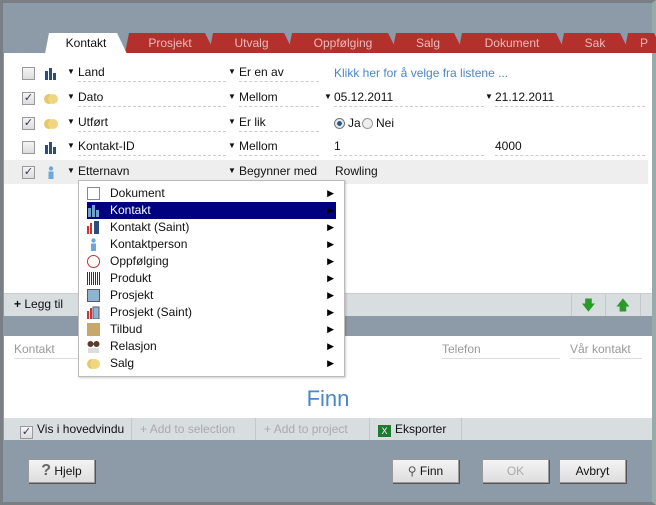 Image resolution: width=656 pixels, height=505 pixels. What do you see at coordinates (606, 350) in the screenshot?
I see `column-var-kontakt: Vår kontakt` at bounding box center [606, 350].